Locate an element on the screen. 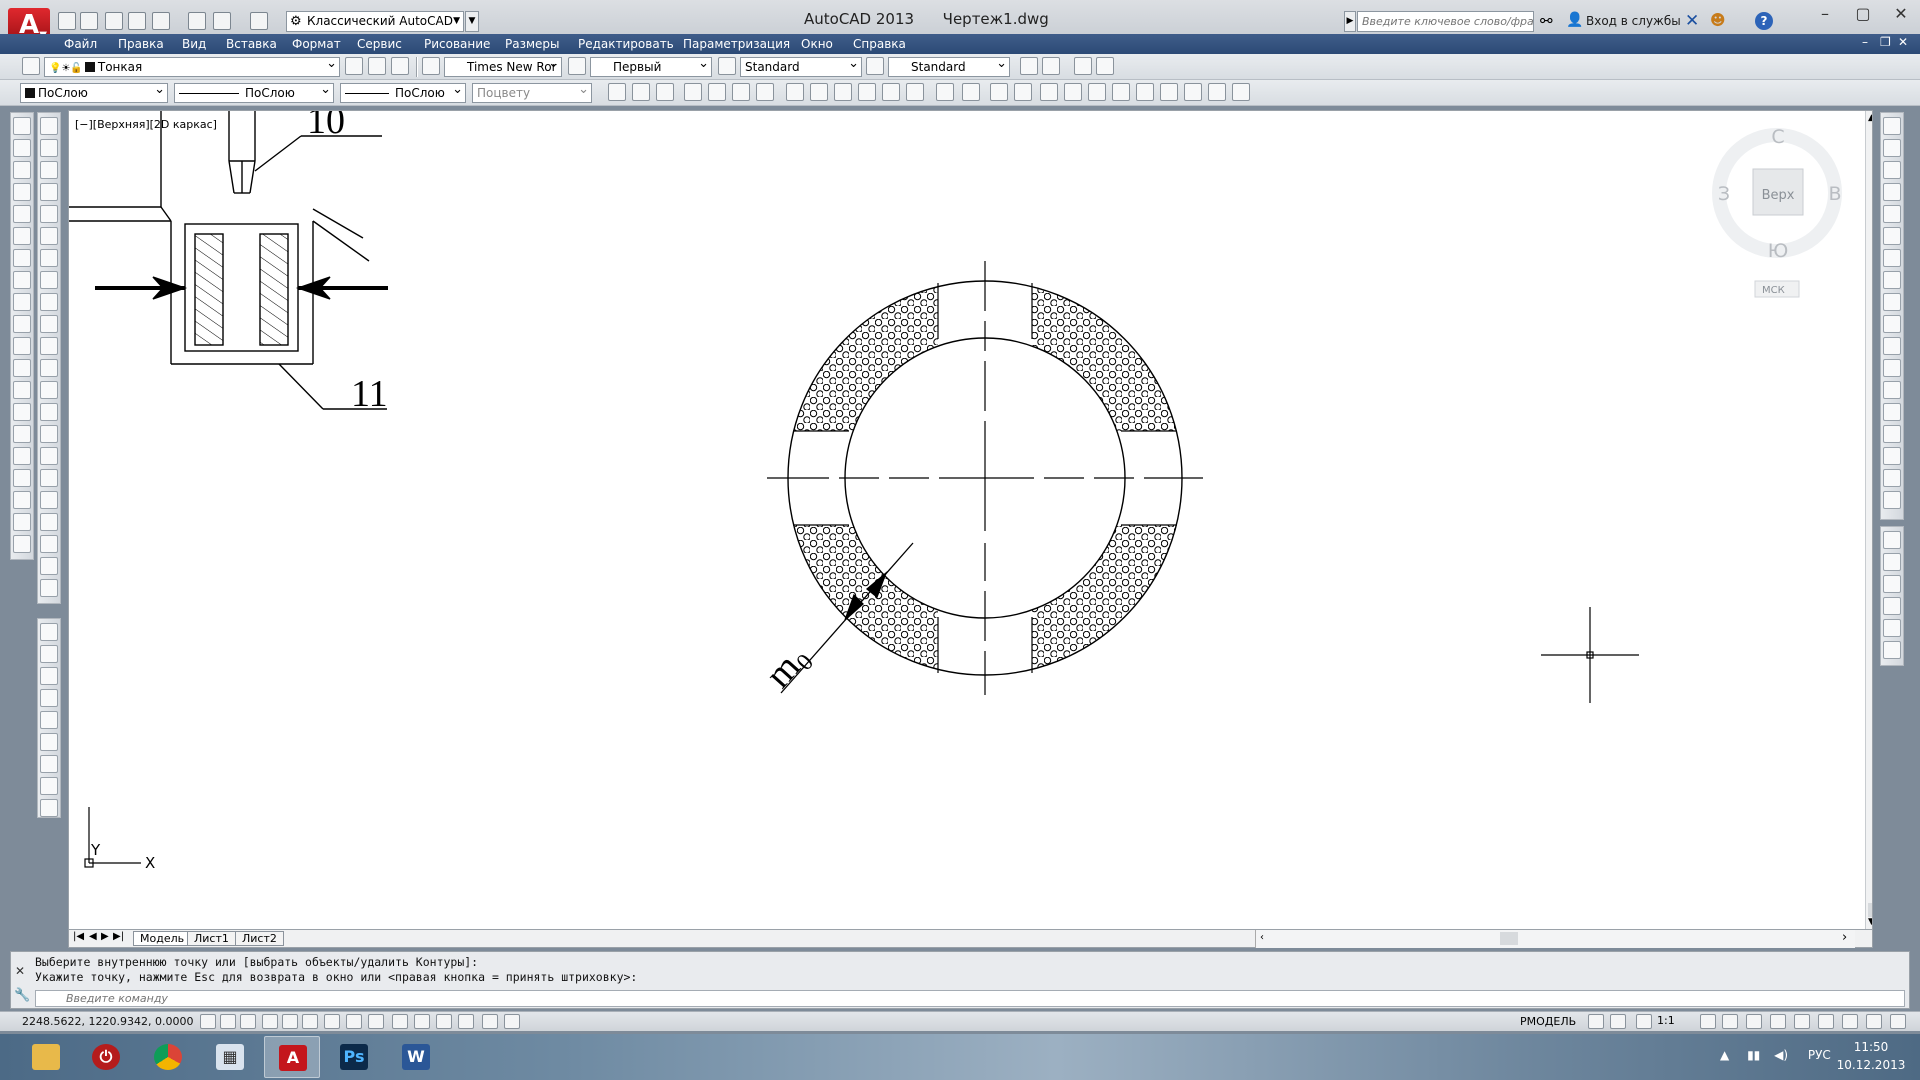 Image resolution: width=1920 pixels, height=1080 pixels. sheet-set-icon is located at coordinates (1083, 66).